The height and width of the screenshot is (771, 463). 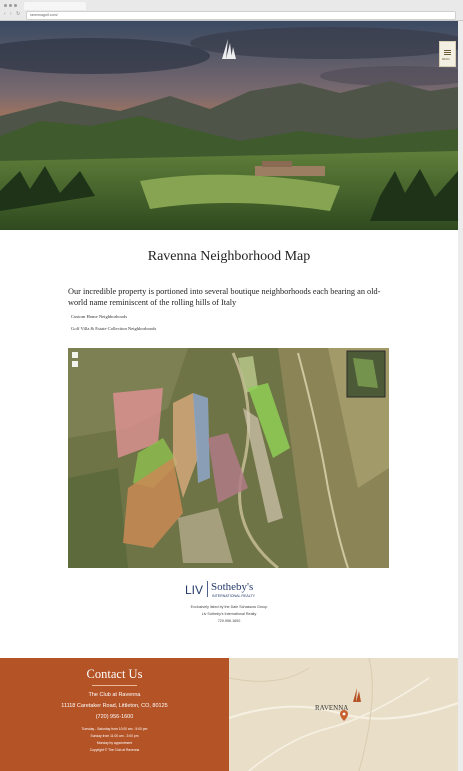 What do you see at coordinates (447, 50) in the screenshot?
I see `hamburger-icon` at bounding box center [447, 50].